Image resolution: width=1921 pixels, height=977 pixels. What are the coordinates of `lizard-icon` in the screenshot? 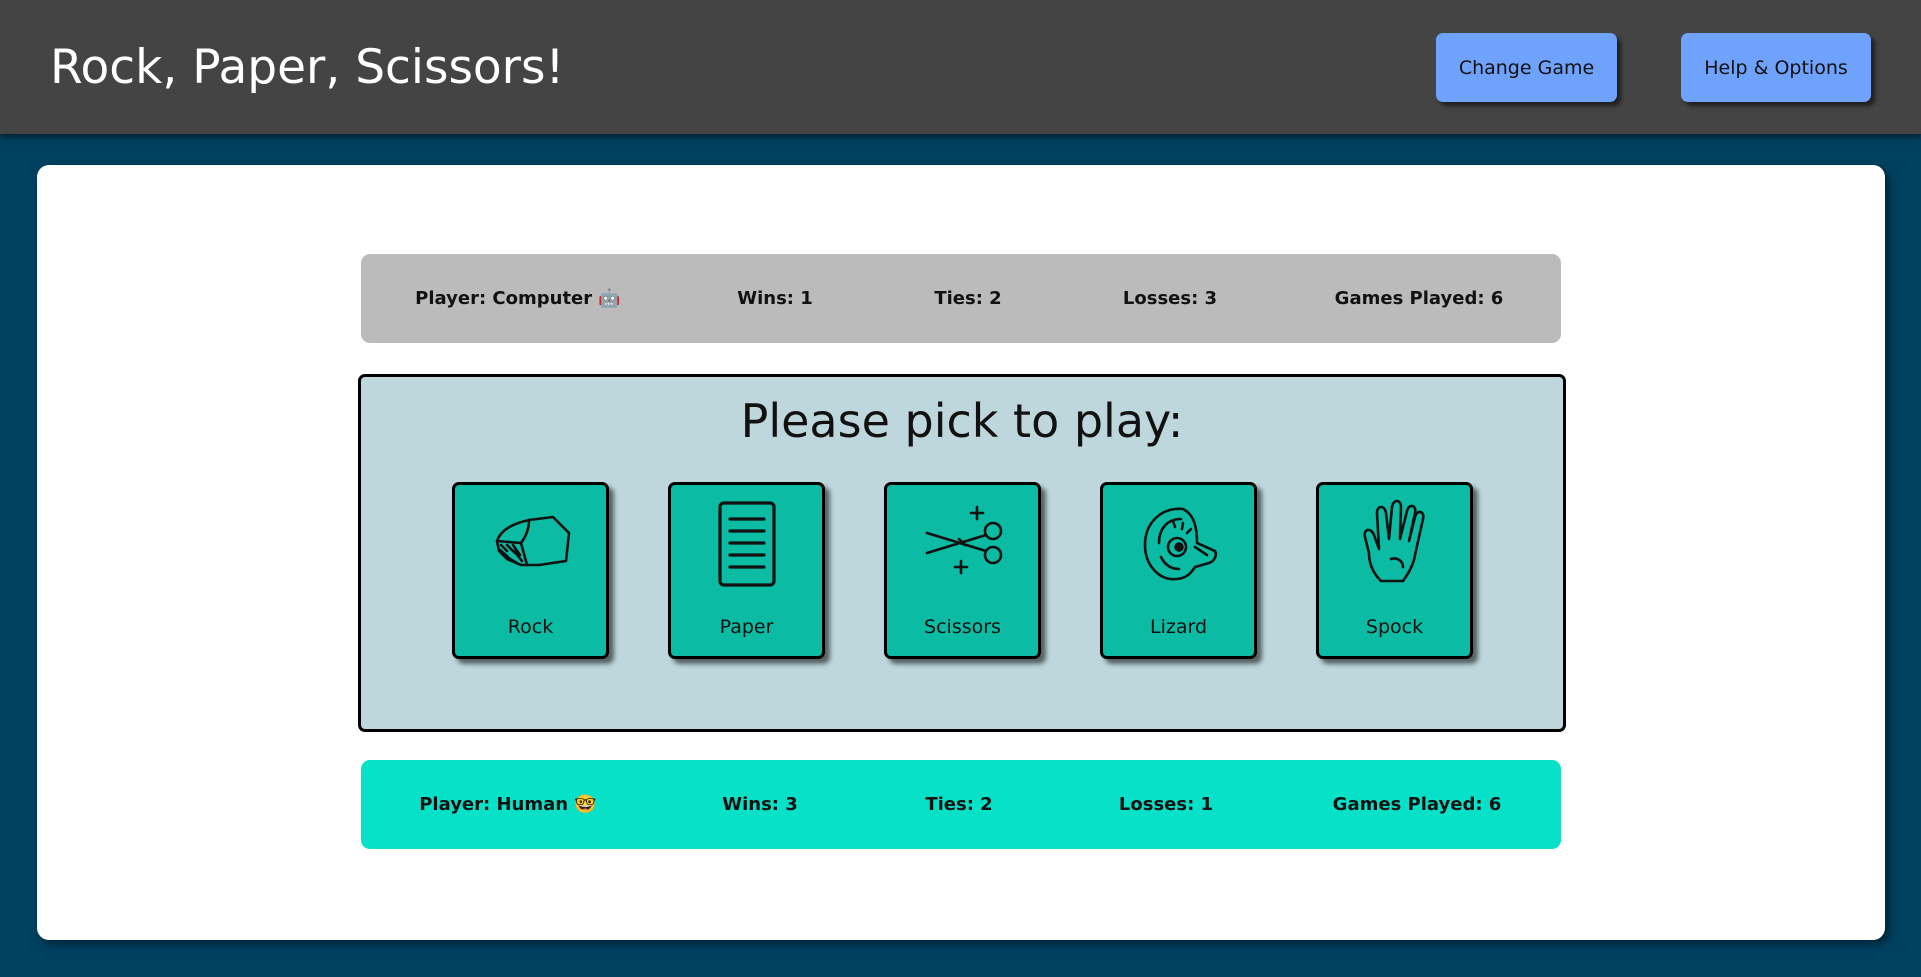 It's located at (1180, 544).